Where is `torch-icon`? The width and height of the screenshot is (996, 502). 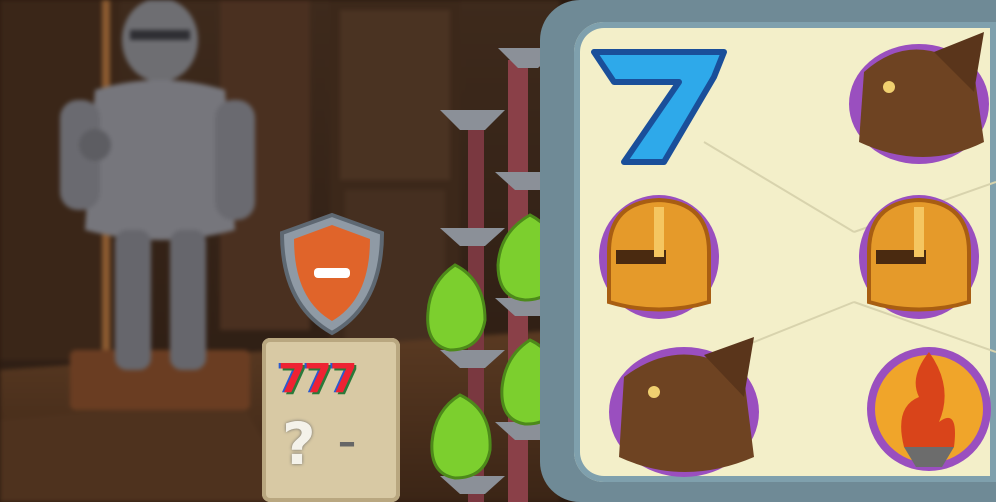 torch-icon is located at coordinates (929, 409).